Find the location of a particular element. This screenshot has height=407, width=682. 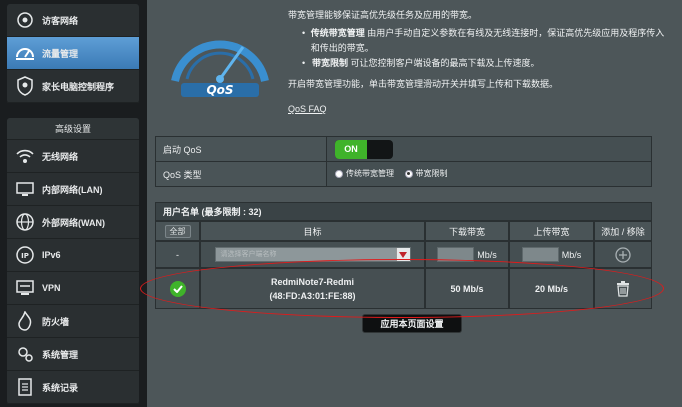

checkmark-icon is located at coordinates (177, 288).